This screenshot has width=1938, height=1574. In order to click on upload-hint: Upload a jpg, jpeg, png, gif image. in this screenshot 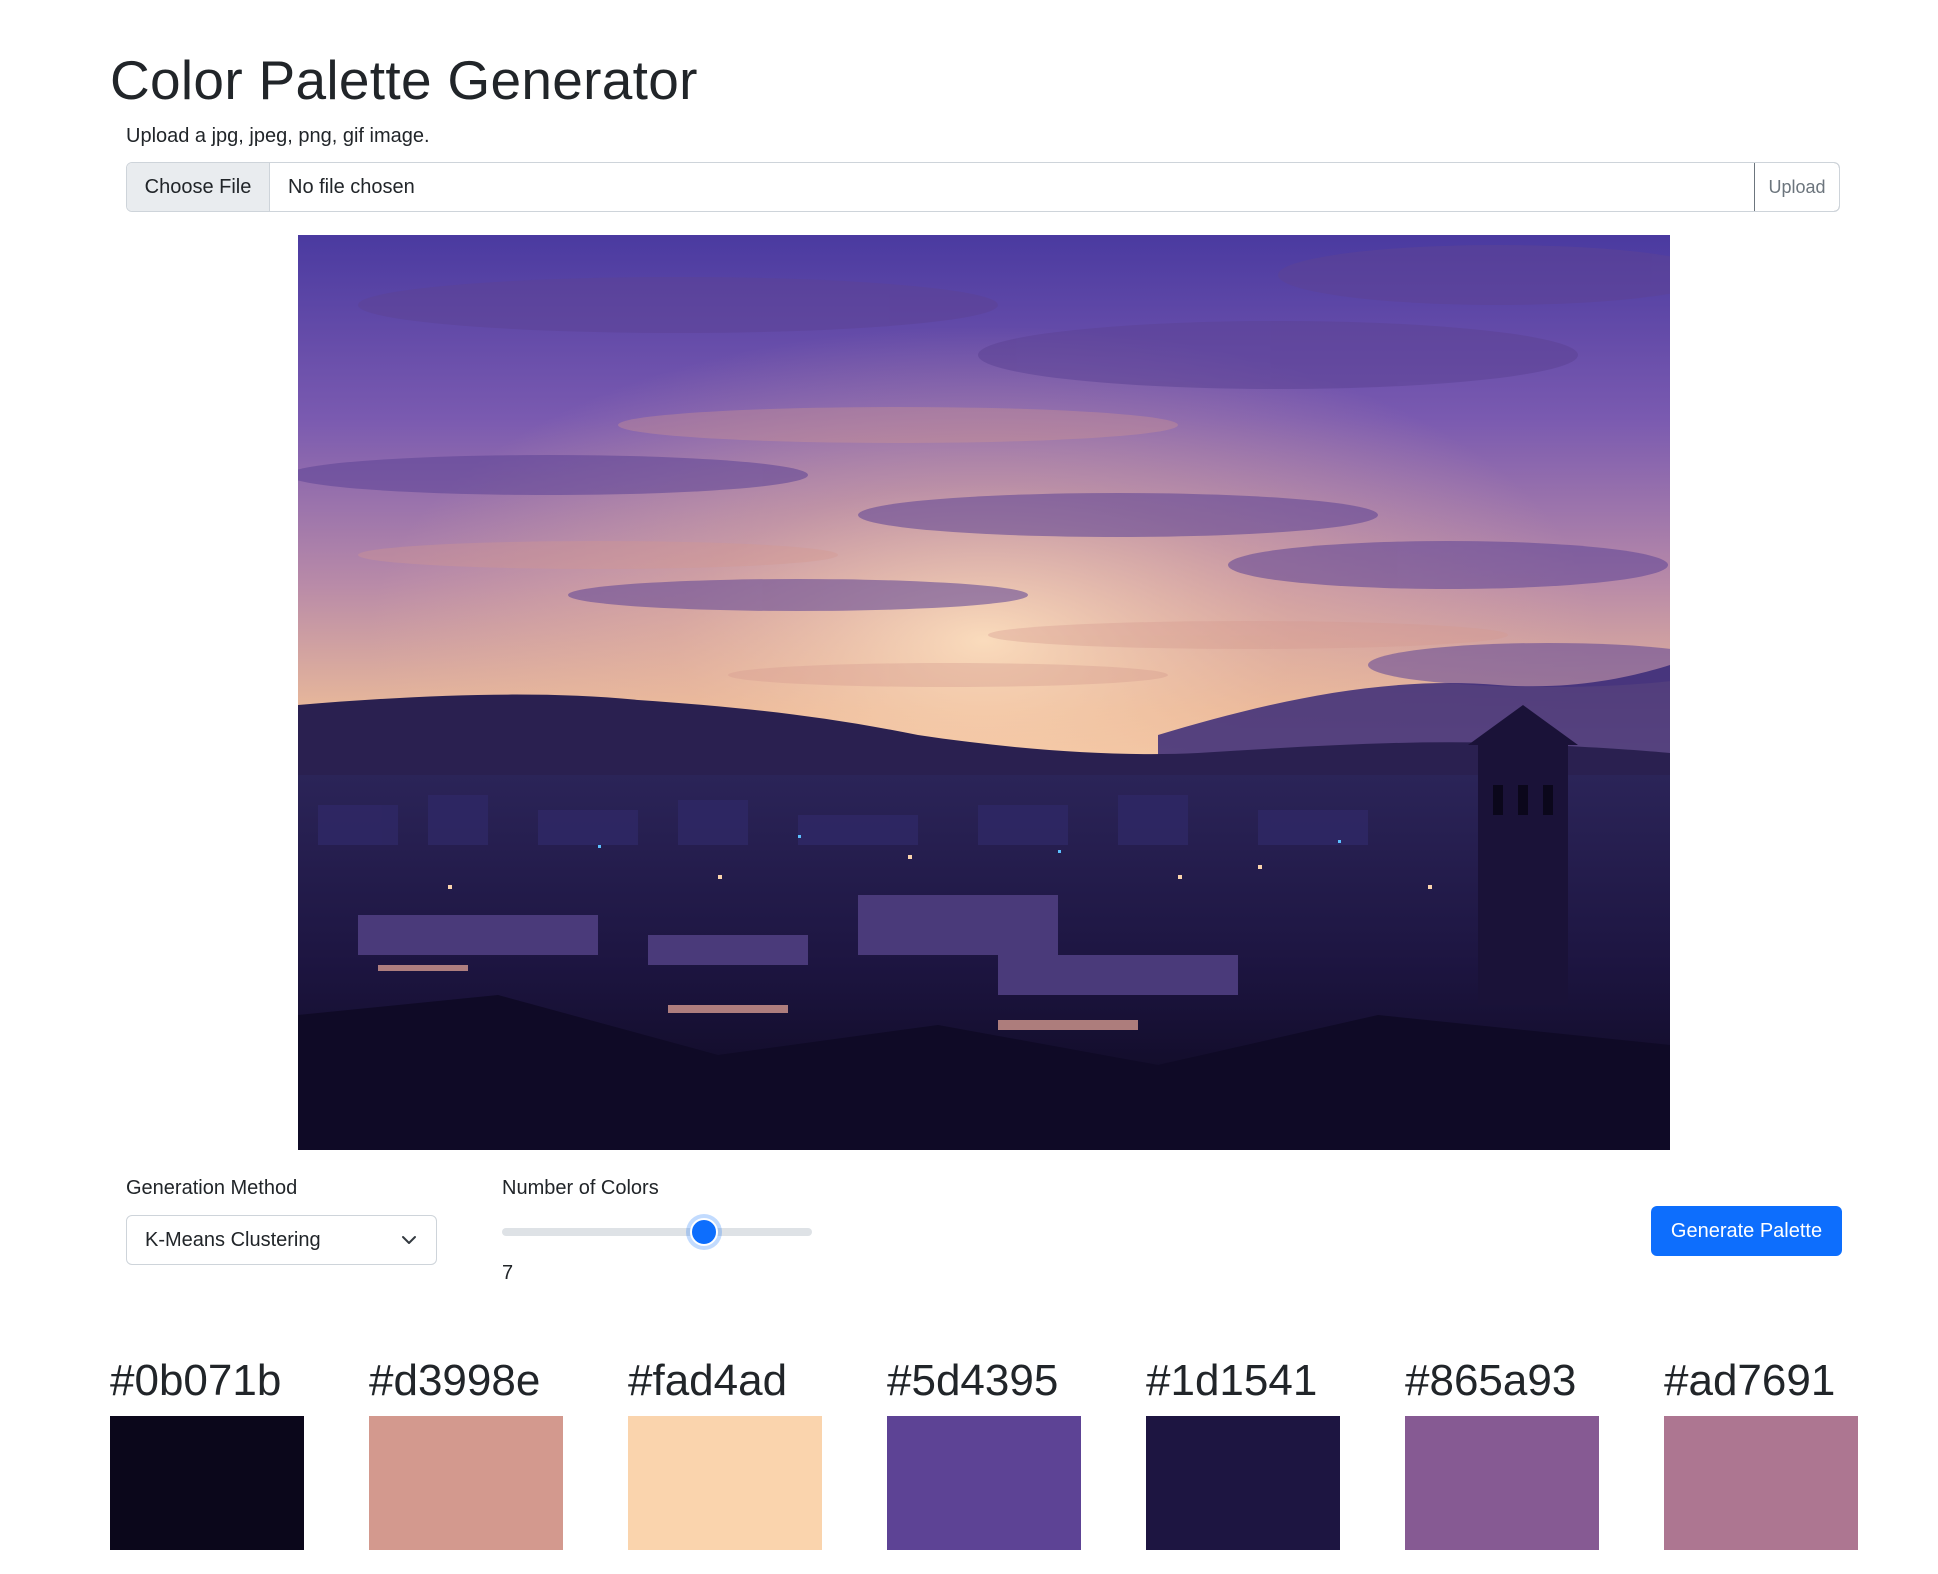, I will do `click(278, 136)`.